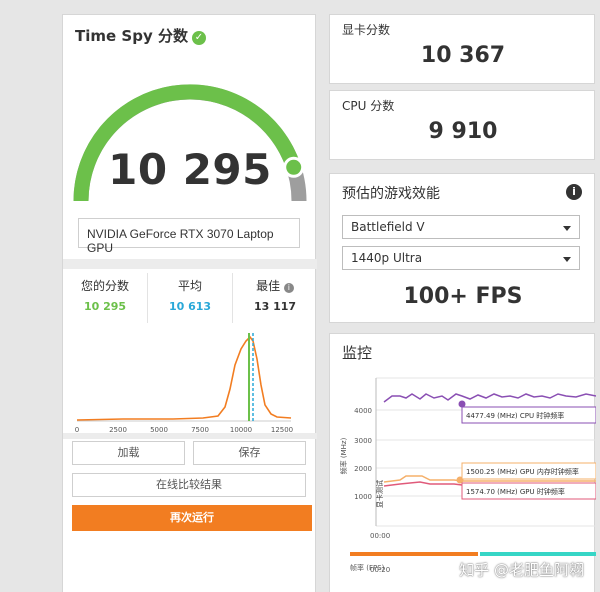  Describe the element at coordinates (368, 106) in the screenshot. I see `cpu-score-label: CPU 分数` at that location.